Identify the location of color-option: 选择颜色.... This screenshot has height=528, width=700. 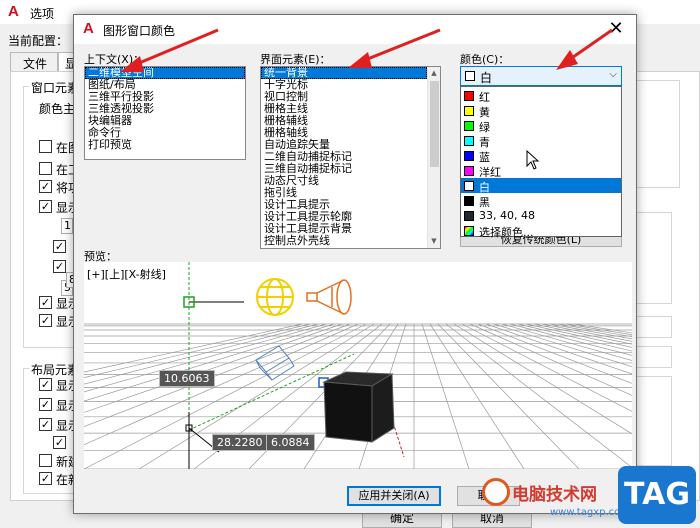
(541, 231).